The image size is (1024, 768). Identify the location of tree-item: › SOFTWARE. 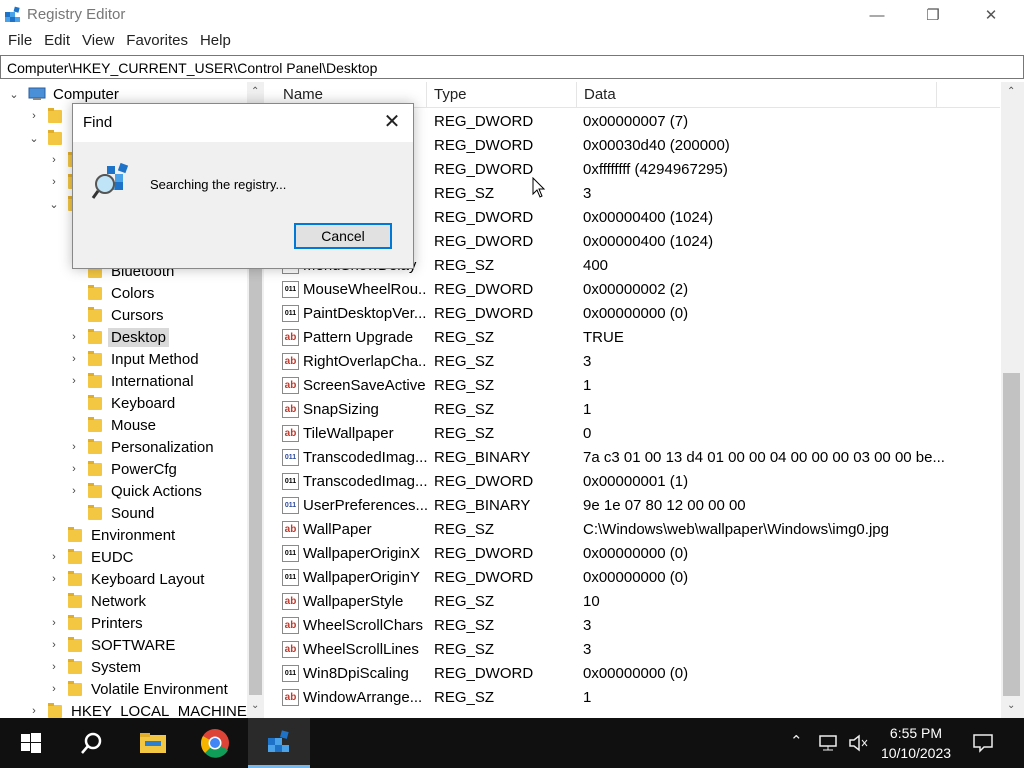
(113, 645).